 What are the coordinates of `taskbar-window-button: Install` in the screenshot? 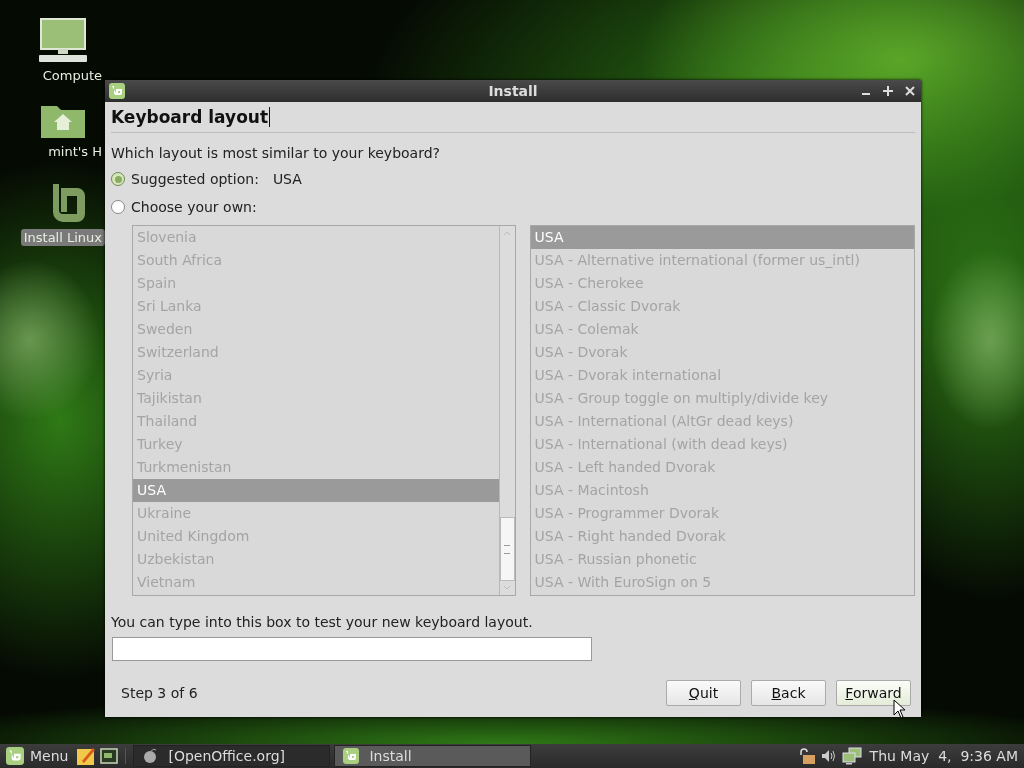 It's located at (433, 756).